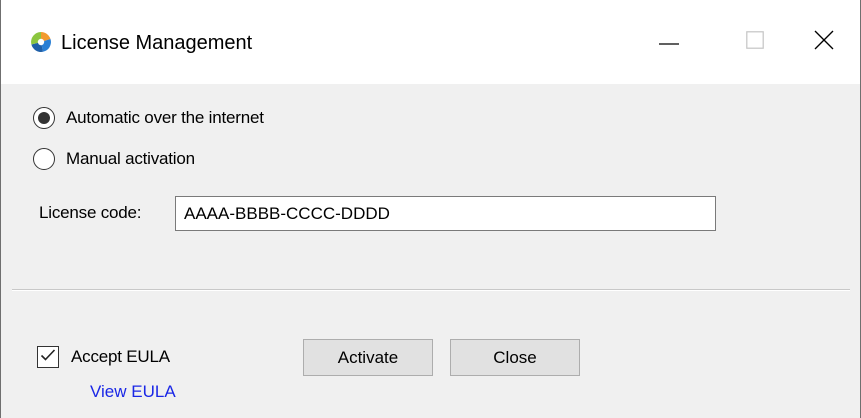 The width and height of the screenshot is (861, 418). I want to click on separator, so click(431, 290).